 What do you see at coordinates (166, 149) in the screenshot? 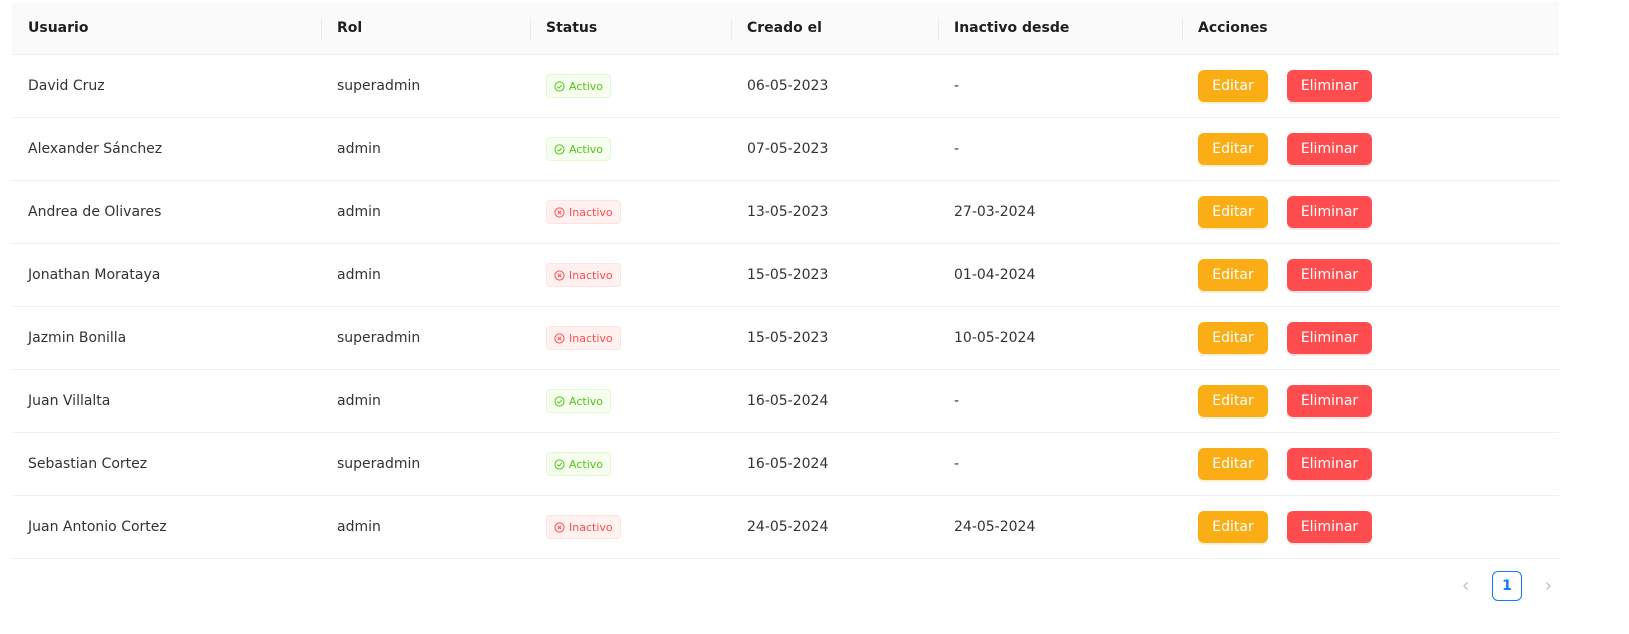
I see `cell-user: Alexander Sánchez` at bounding box center [166, 149].